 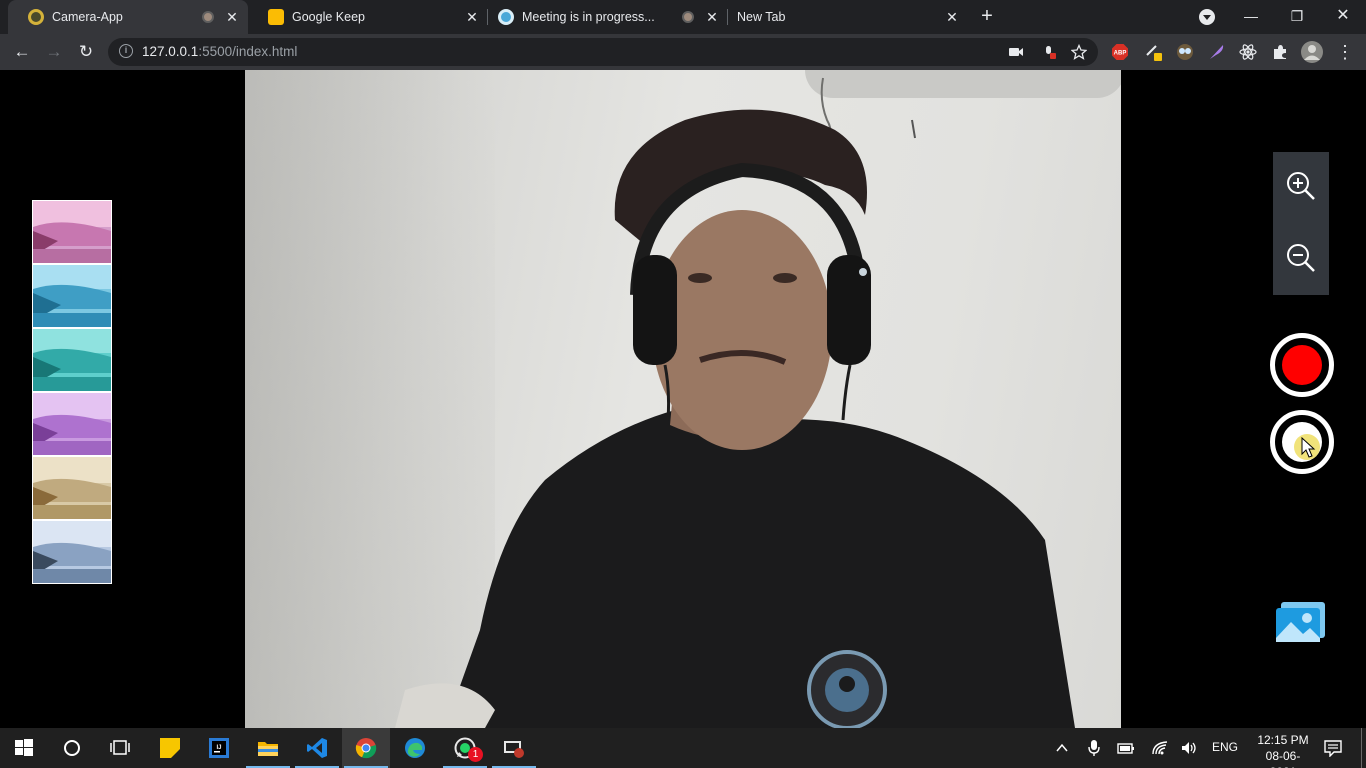 What do you see at coordinates (1160, 748) in the screenshot?
I see `wifi-icon` at bounding box center [1160, 748].